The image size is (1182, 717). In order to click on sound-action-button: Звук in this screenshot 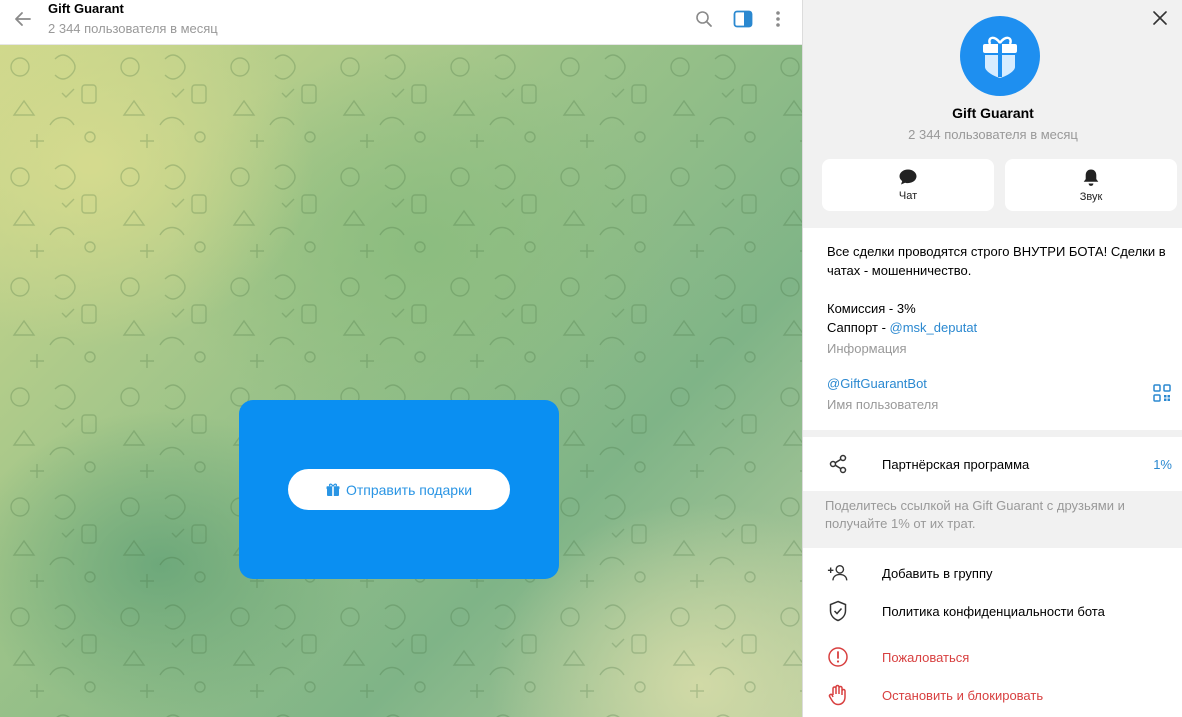, I will do `click(1091, 185)`.